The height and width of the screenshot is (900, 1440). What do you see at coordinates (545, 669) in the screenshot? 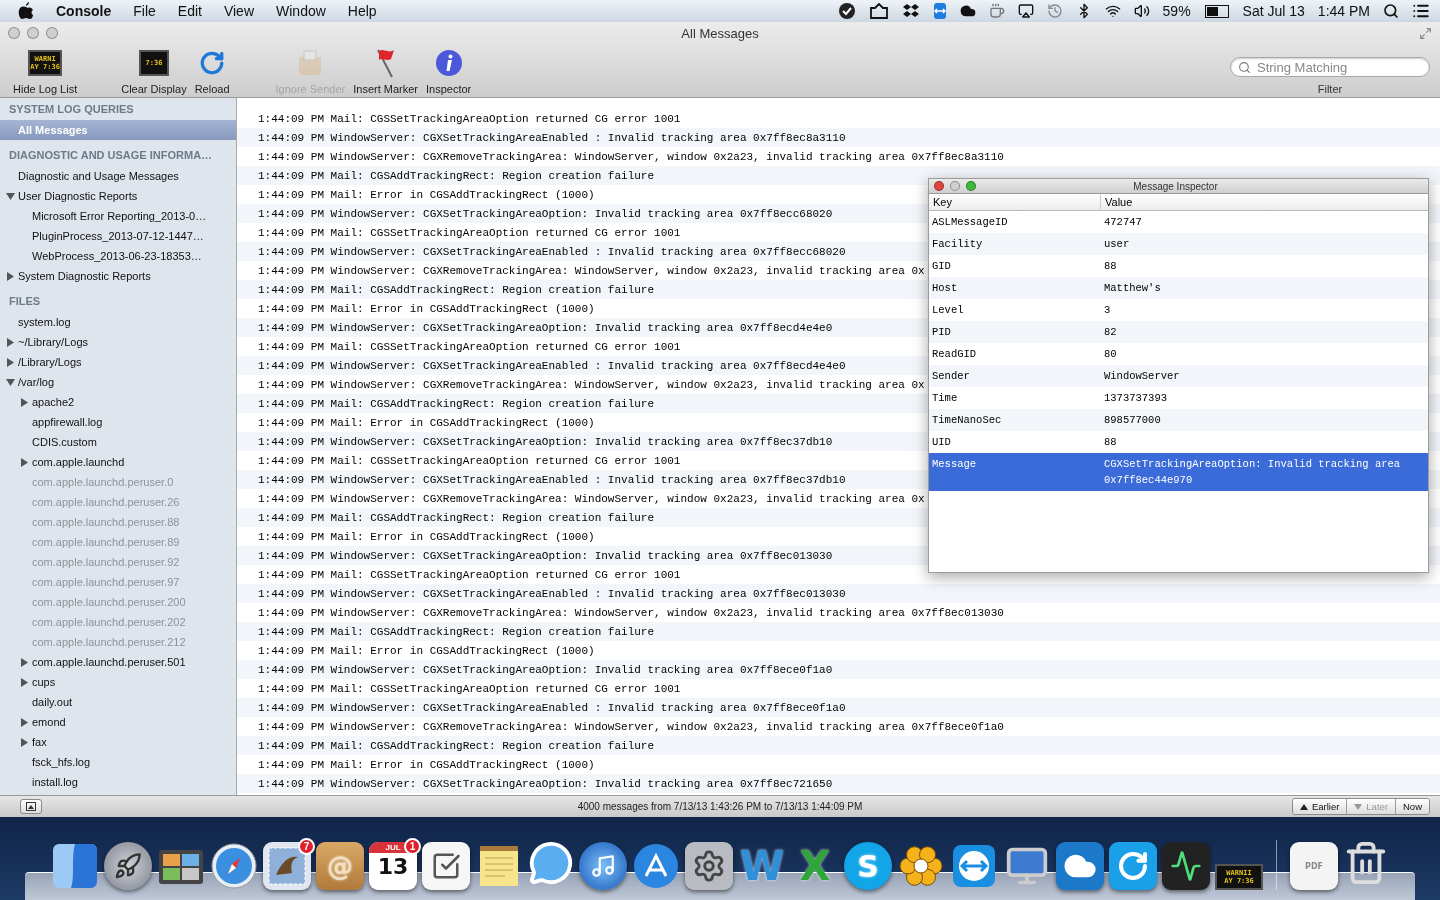
I see `log-line: 1:44:09 PM WindowServer: CGXSetTrackingAreaOption: Invalid tracking area 0x7ff8ece0f1a0` at bounding box center [545, 669].